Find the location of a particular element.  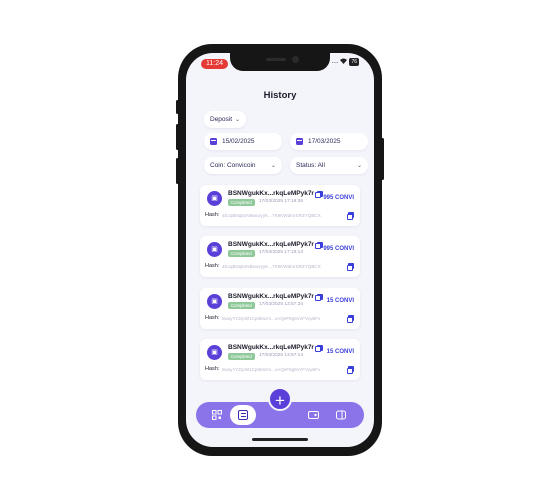

card-icon is located at coordinates (341, 415).